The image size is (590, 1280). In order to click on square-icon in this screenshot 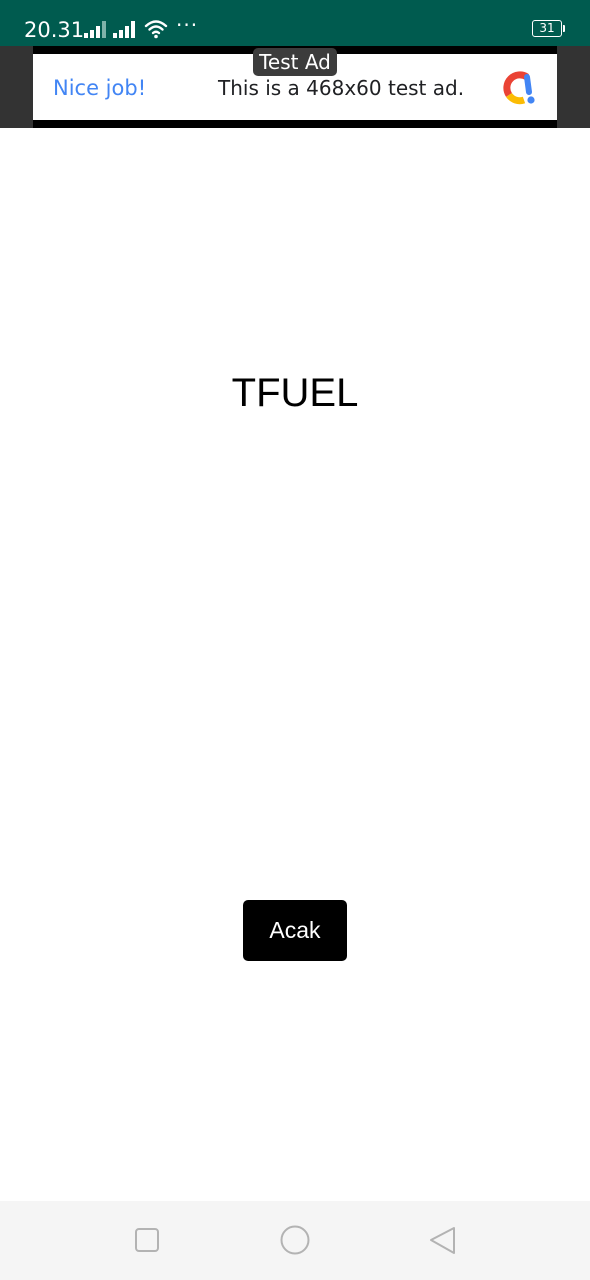, I will do `click(147, 1241)`.